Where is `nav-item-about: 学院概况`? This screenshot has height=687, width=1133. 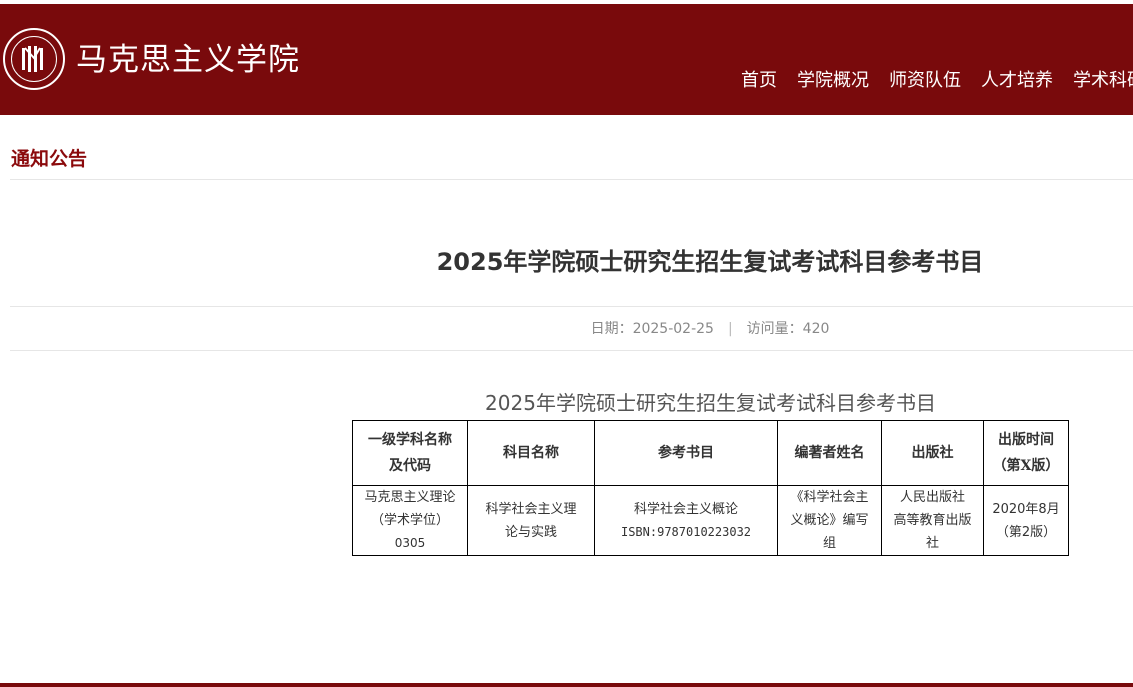 nav-item-about: 学院概况 is located at coordinates (833, 81).